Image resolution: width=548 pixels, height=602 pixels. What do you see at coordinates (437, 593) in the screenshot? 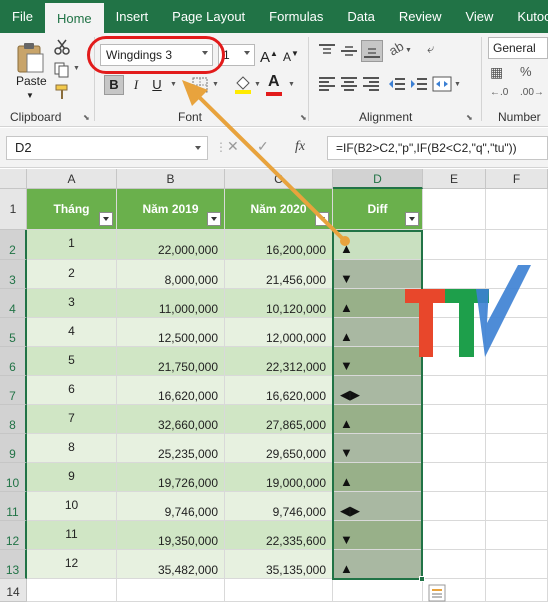
I see `quick-analysis-icon` at bounding box center [437, 593].